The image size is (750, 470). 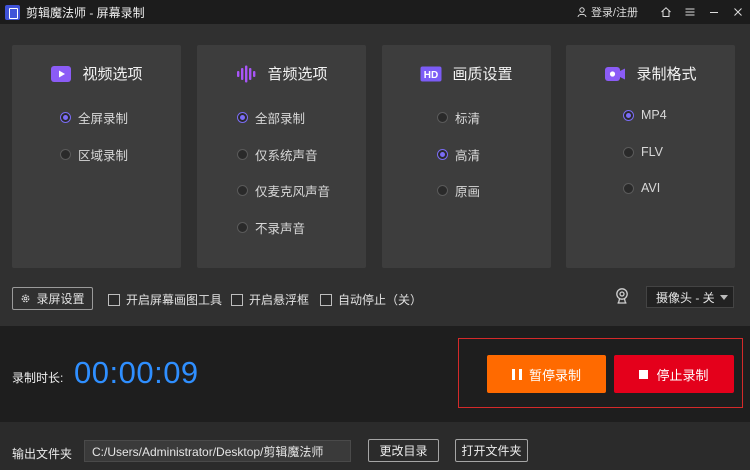 I want to click on video-icon, so click(x=61, y=73).